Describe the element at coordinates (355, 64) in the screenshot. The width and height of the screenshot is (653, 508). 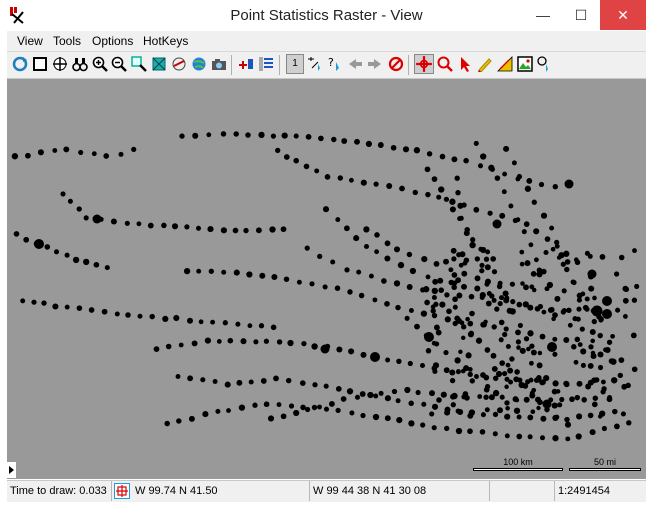
I see `previous-icon` at that location.